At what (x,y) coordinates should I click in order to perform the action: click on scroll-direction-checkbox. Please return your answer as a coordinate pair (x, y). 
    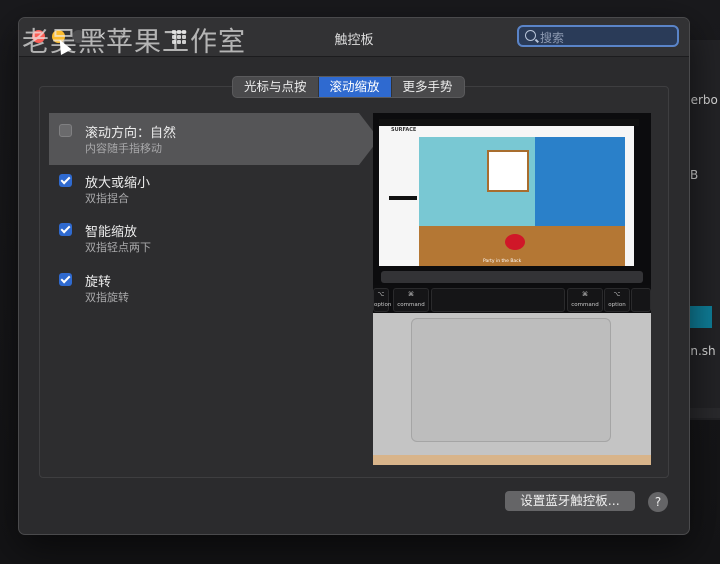
    Looking at the image, I should click on (65, 130).